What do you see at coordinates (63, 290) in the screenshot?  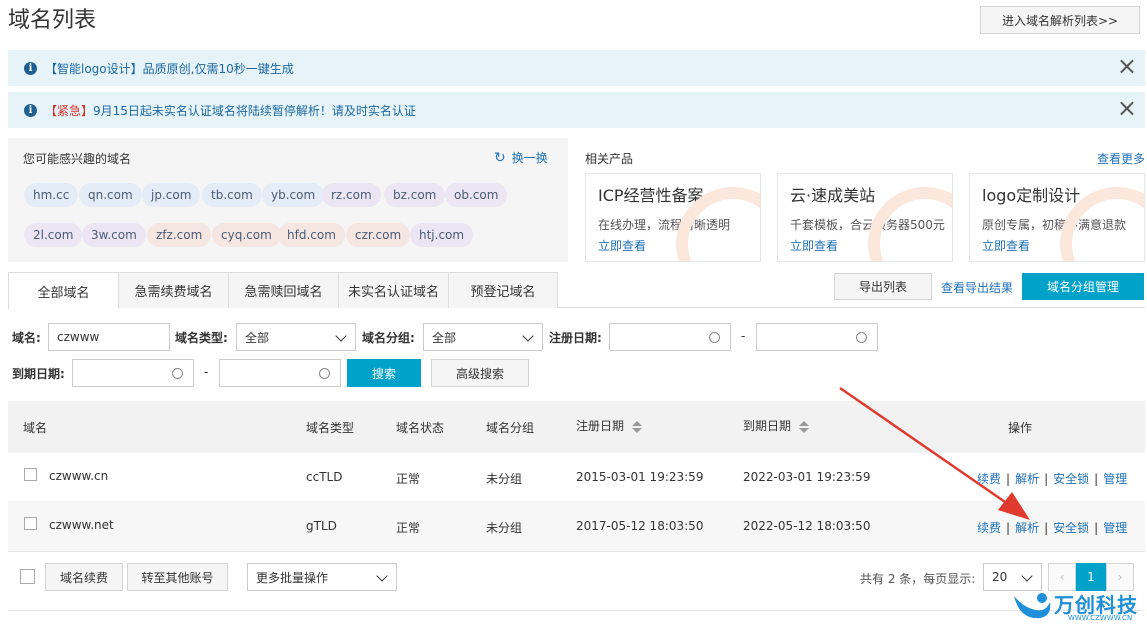 I see `tab-all-domains: 全部域名` at bounding box center [63, 290].